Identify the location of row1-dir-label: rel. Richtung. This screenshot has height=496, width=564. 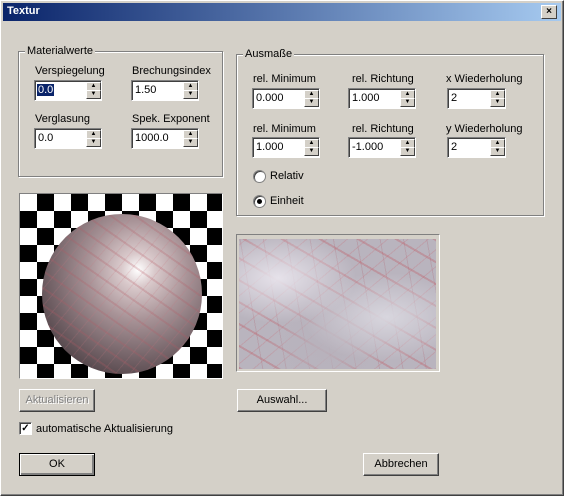
(383, 79).